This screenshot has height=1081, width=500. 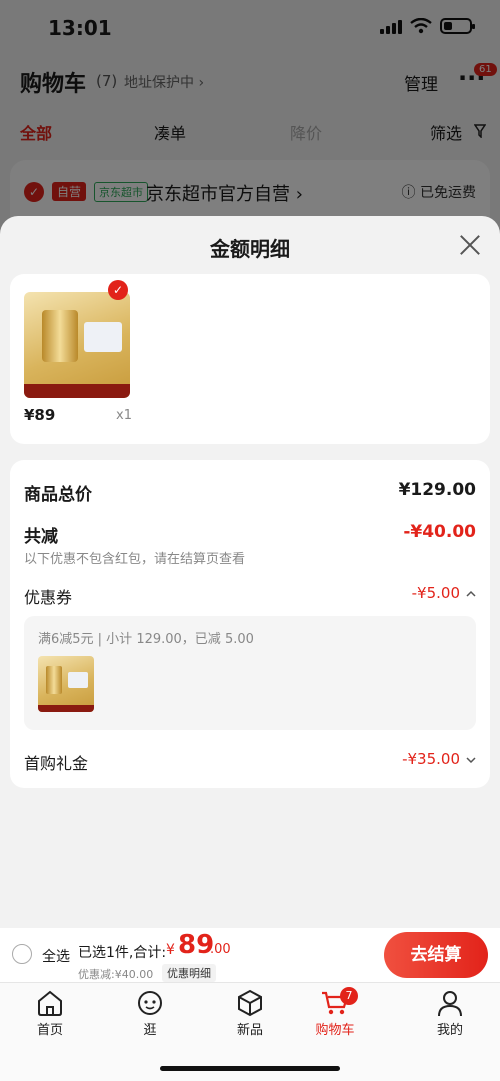 What do you see at coordinates (53, 84) in the screenshot?
I see `cart-title: 购物车` at bounding box center [53, 84].